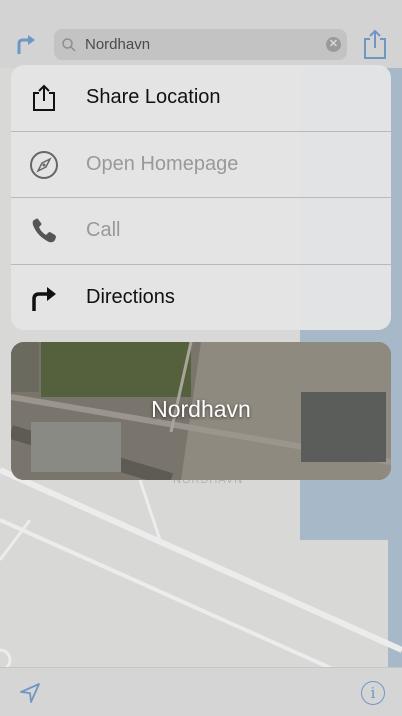  I want to click on location-arrow-icon, so click(30, 693).